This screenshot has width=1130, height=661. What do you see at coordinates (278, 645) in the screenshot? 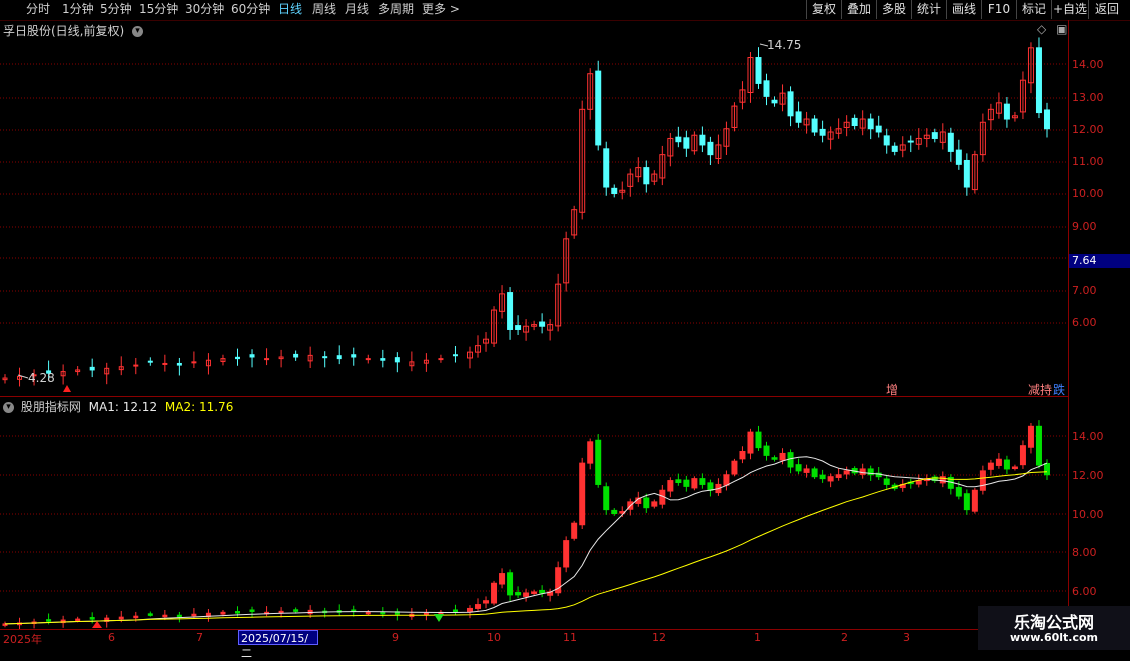
I see `cursor-date-label: 2025/07/15/二` at bounding box center [278, 645].